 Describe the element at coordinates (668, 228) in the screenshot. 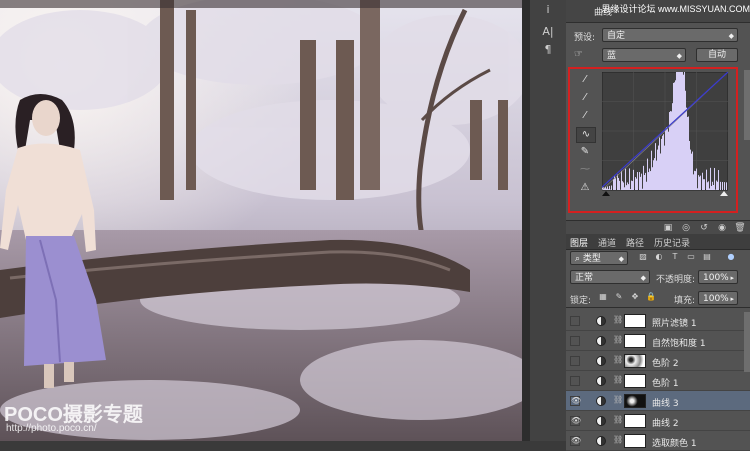

I see `clip-to-layer-icon: ▣` at that location.